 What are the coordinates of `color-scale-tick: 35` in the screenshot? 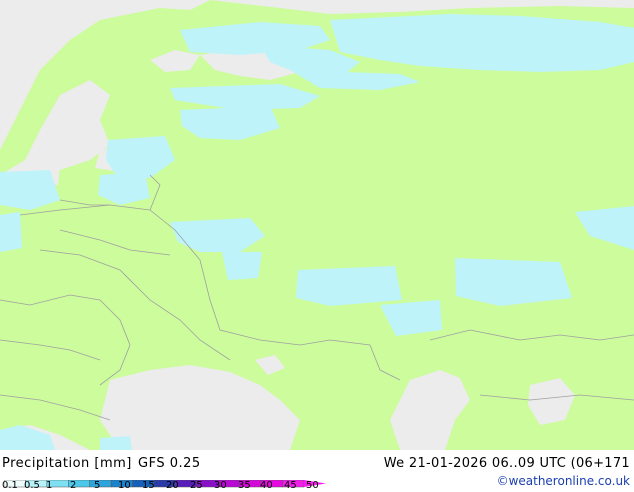 It's located at (244, 485).